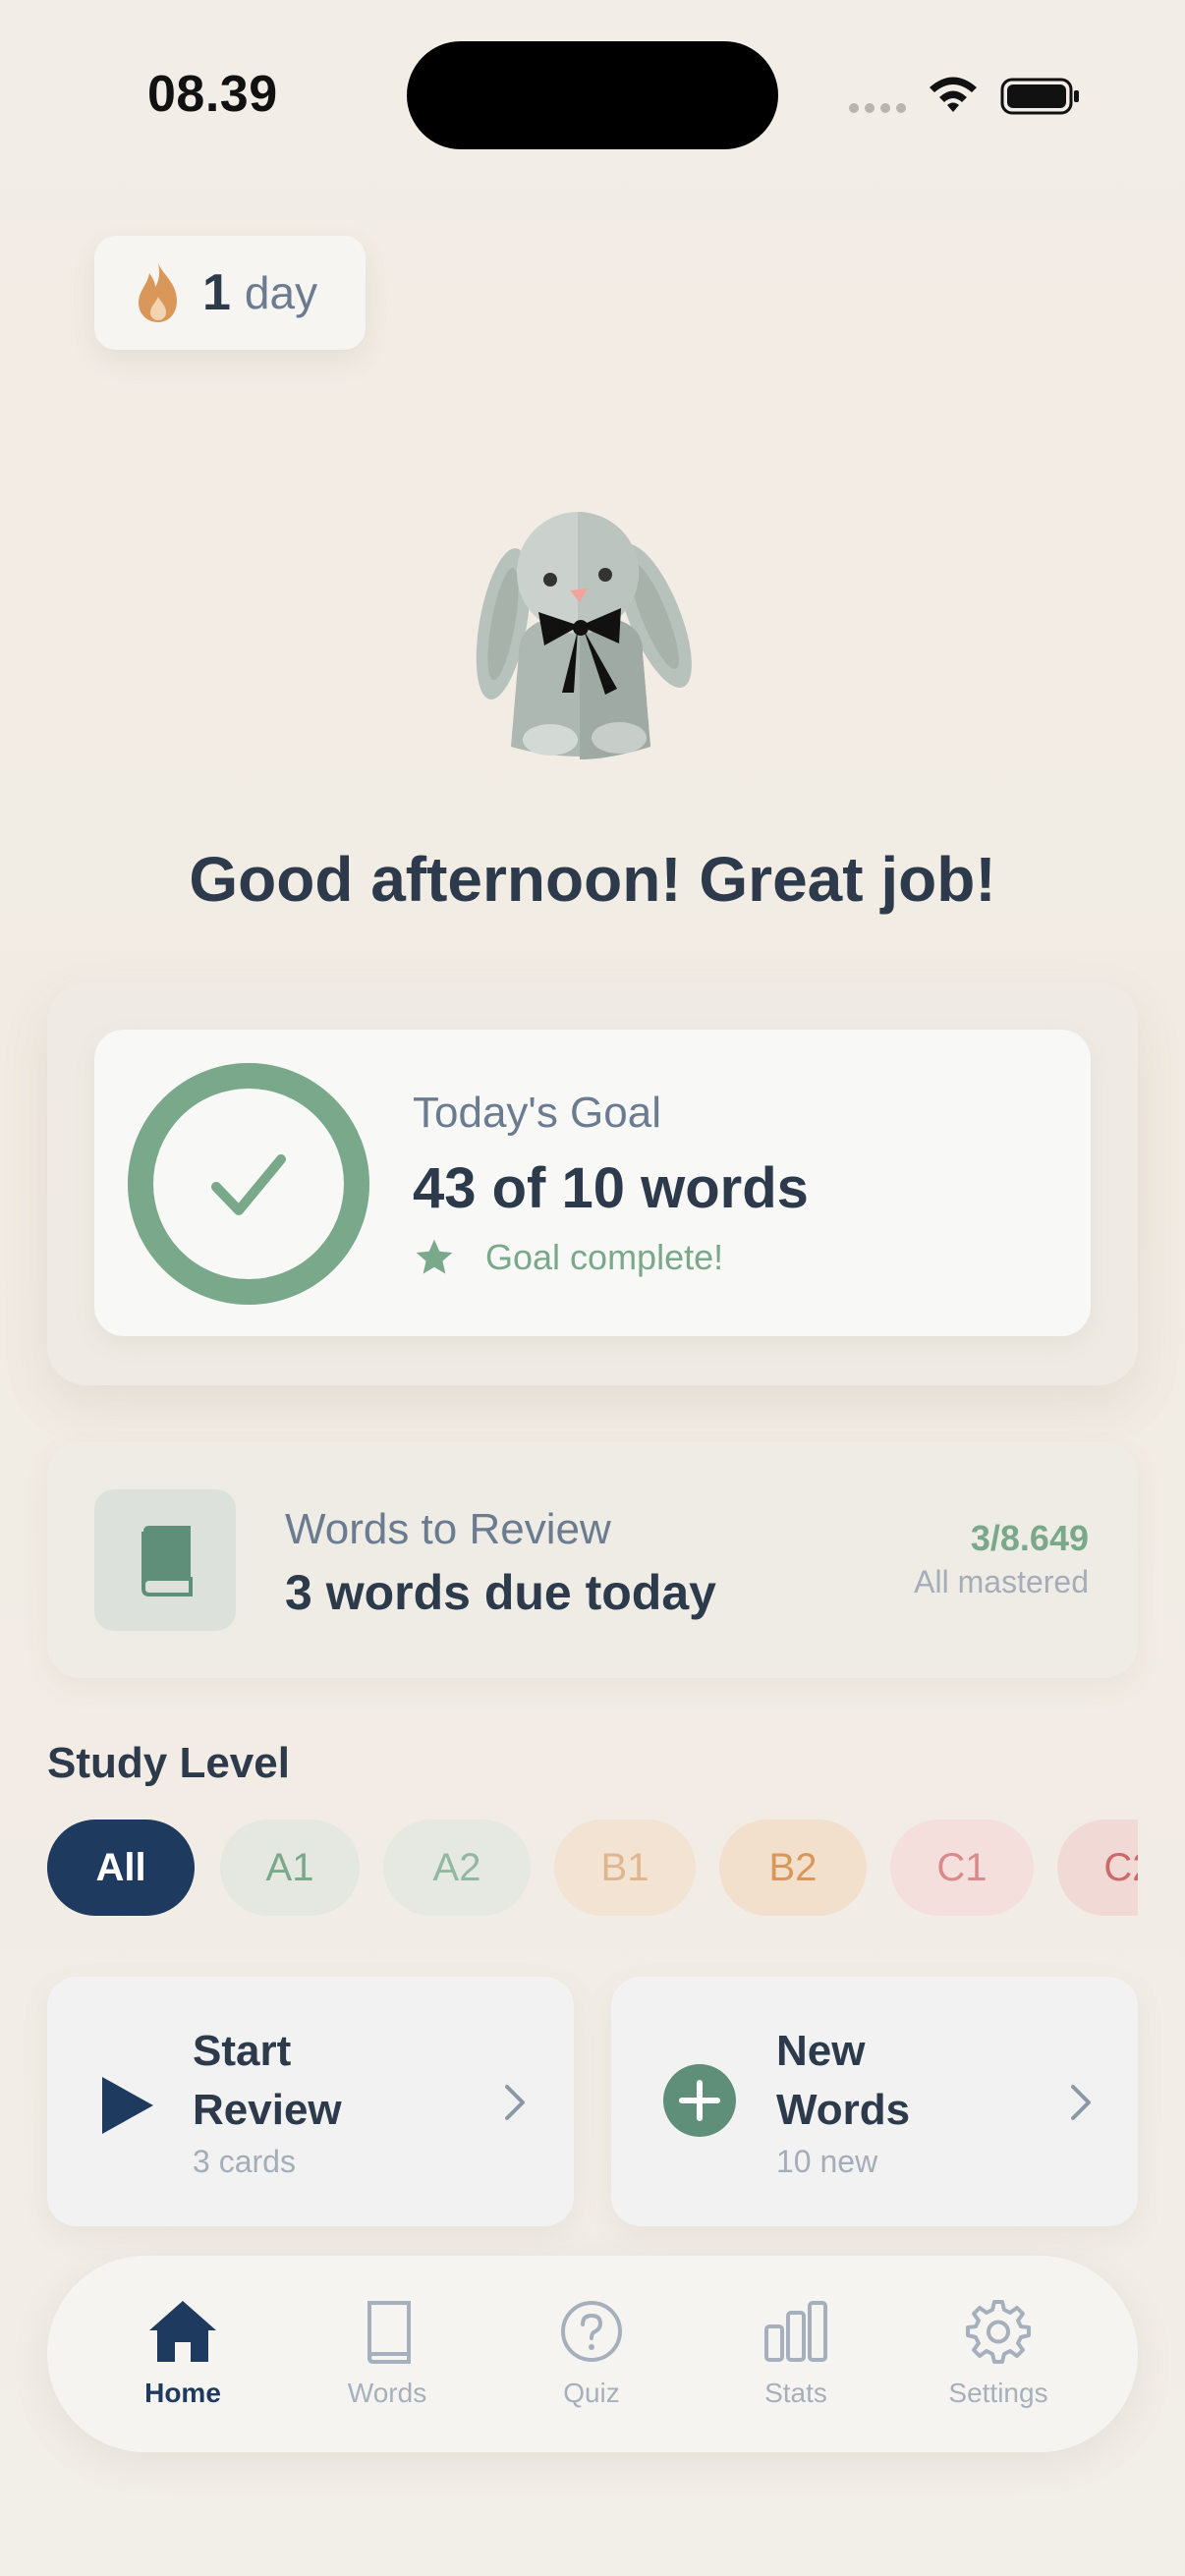  What do you see at coordinates (183, 2393) in the screenshot?
I see `tab-label: Home` at bounding box center [183, 2393].